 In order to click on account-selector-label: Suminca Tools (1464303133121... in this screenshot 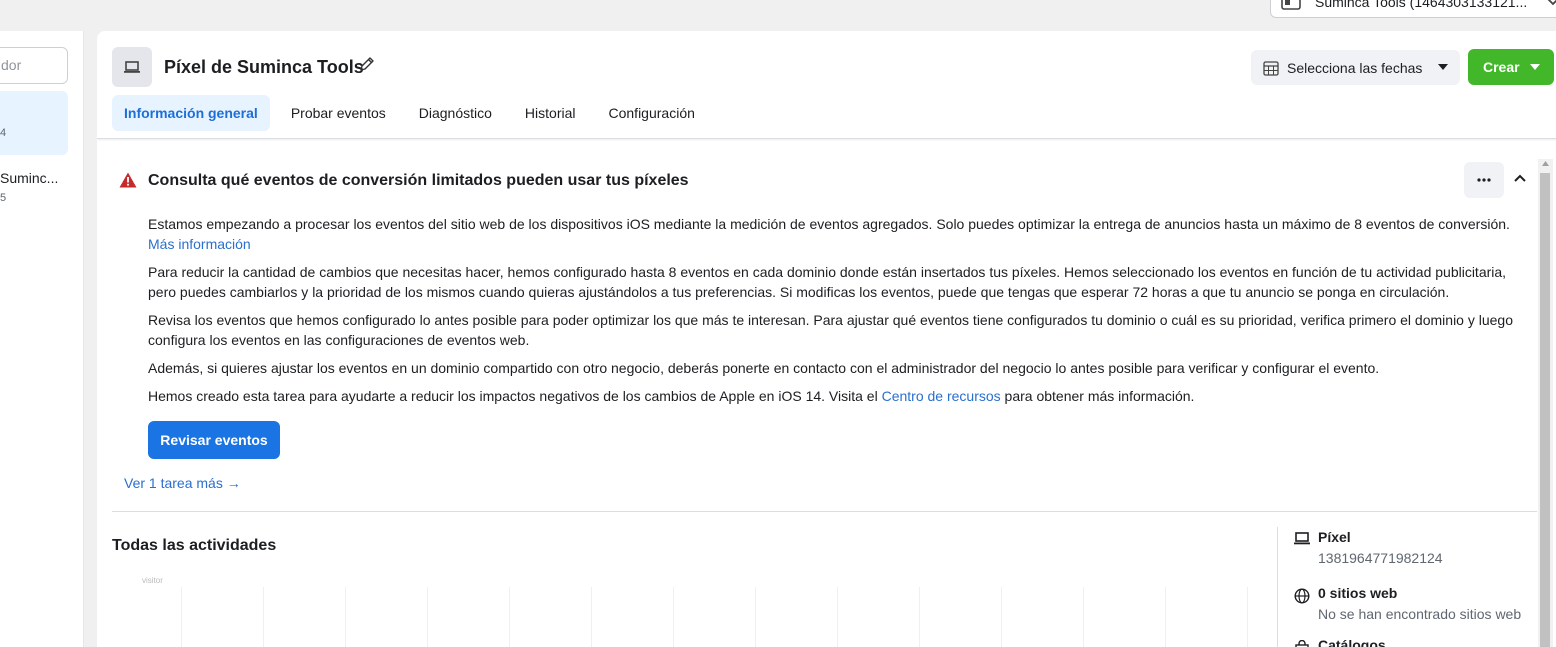, I will do `click(1421, 5)`.